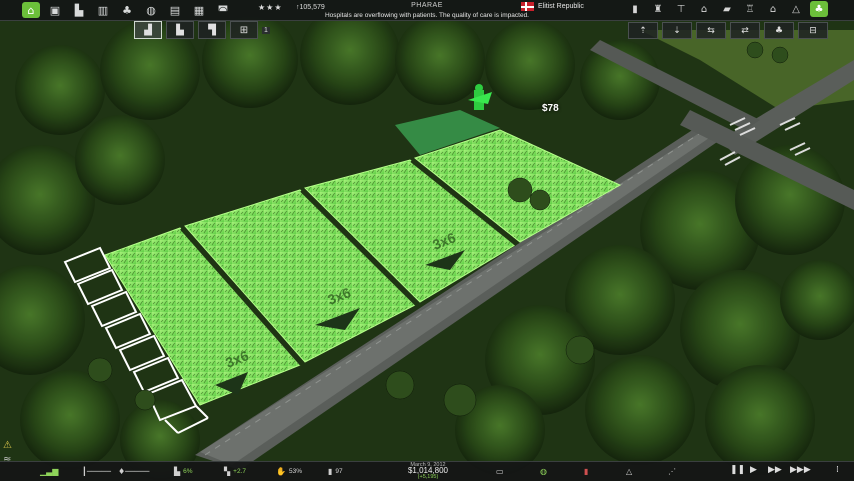 This screenshot has height=481, width=854. I want to click on drop-icon: ♦─────, so click(134, 471).